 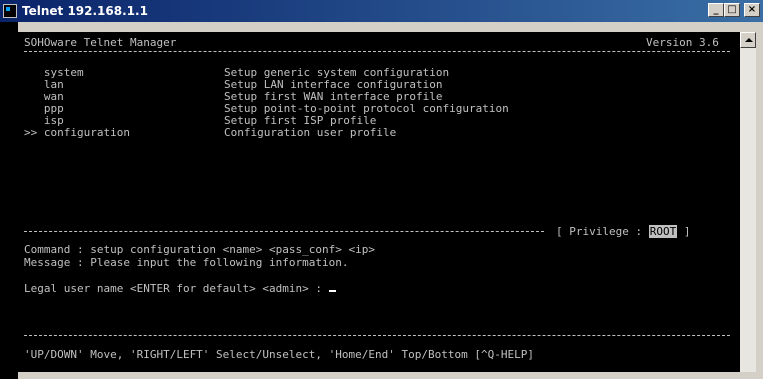 What do you see at coordinates (284, 231) in the screenshot?
I see `status-separator` at bounding box center [284, 231].